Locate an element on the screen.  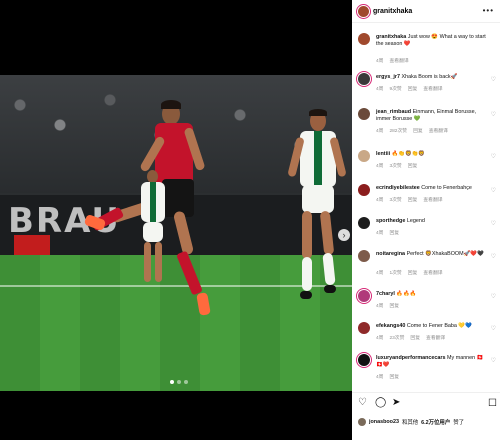
comment-username: lentiii is located at coordinates (383, 154).